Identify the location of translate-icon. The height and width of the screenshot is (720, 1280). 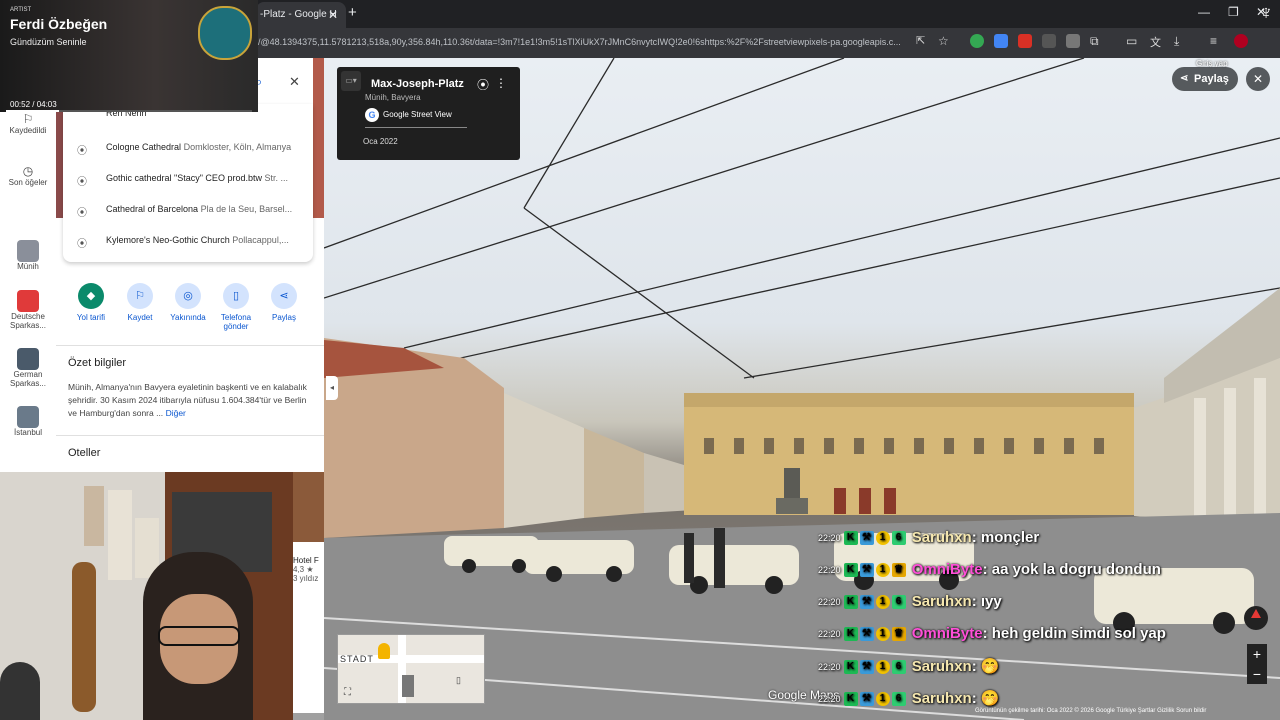
(1001, 41).